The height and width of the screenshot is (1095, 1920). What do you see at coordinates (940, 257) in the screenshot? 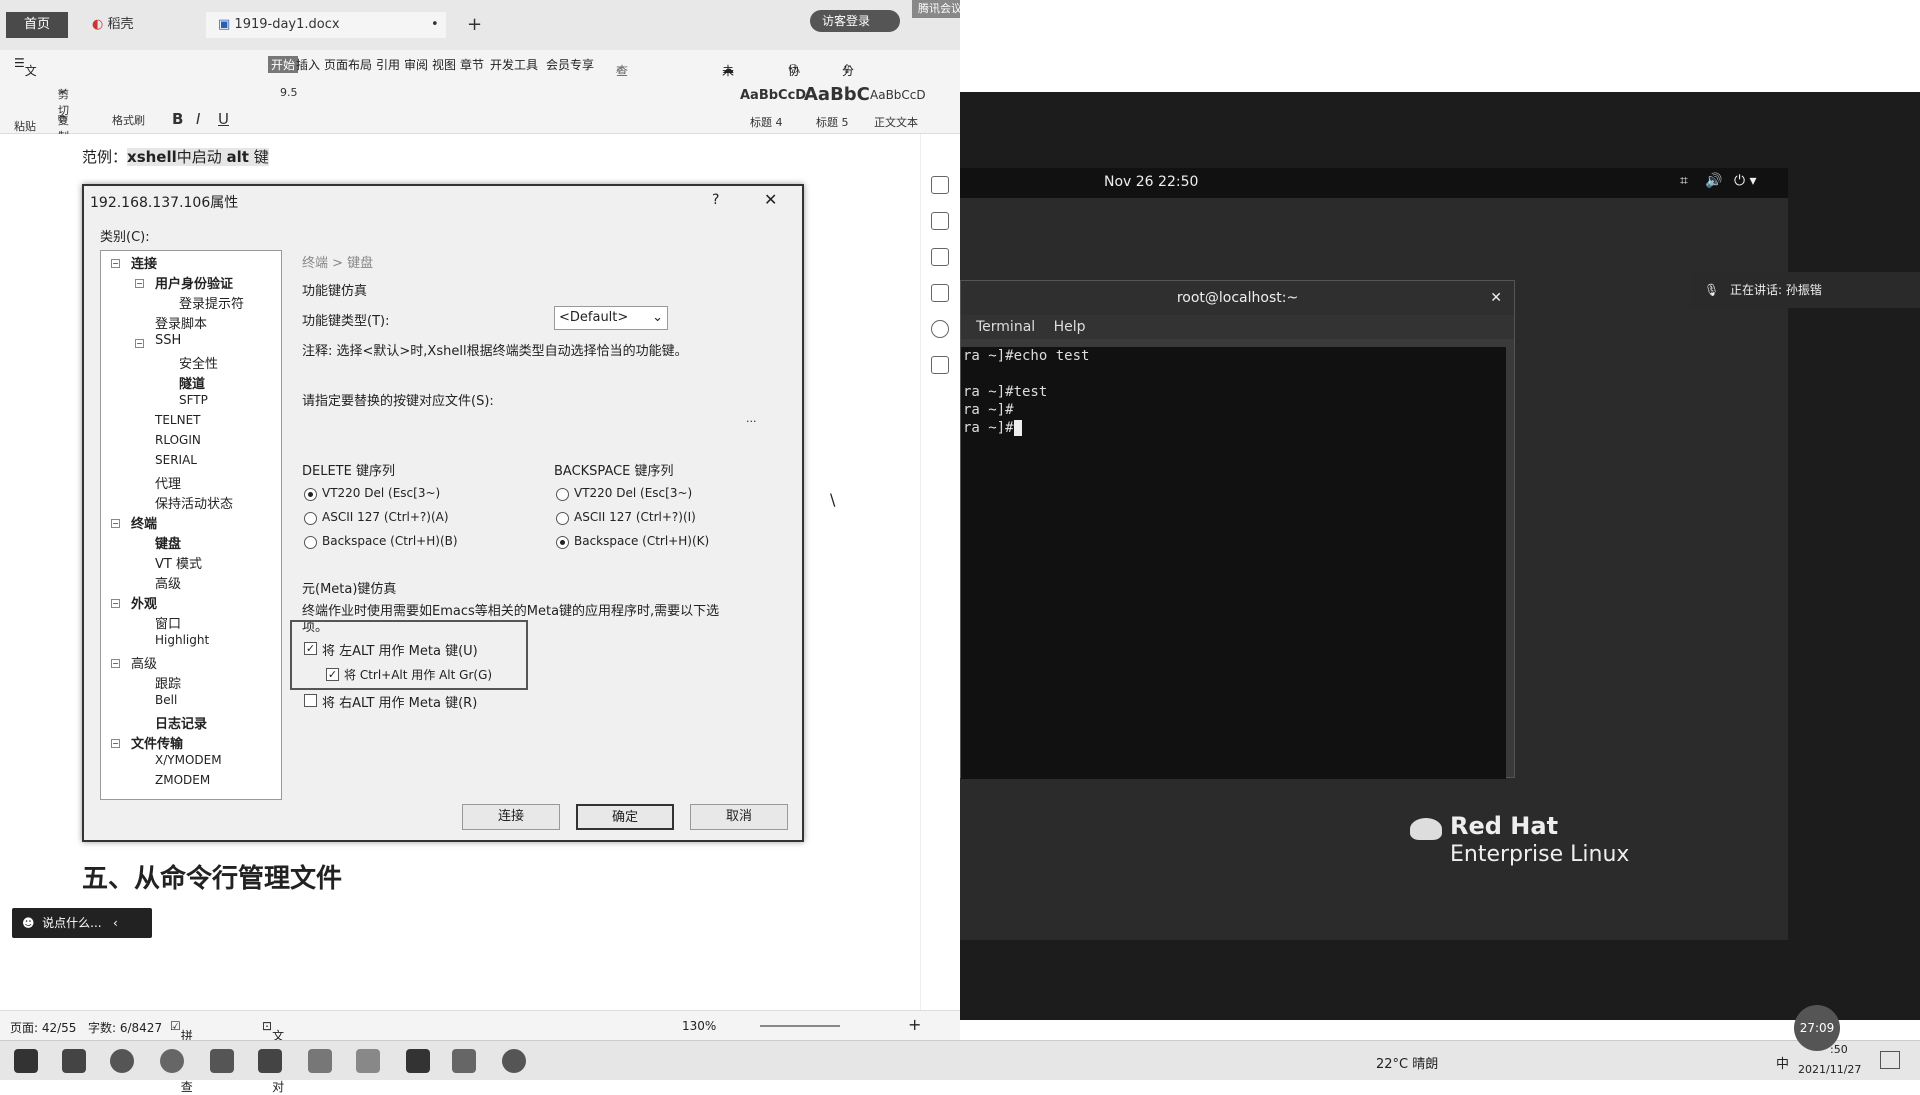
I see `pointer-icon` at bounding box center [940, 257].